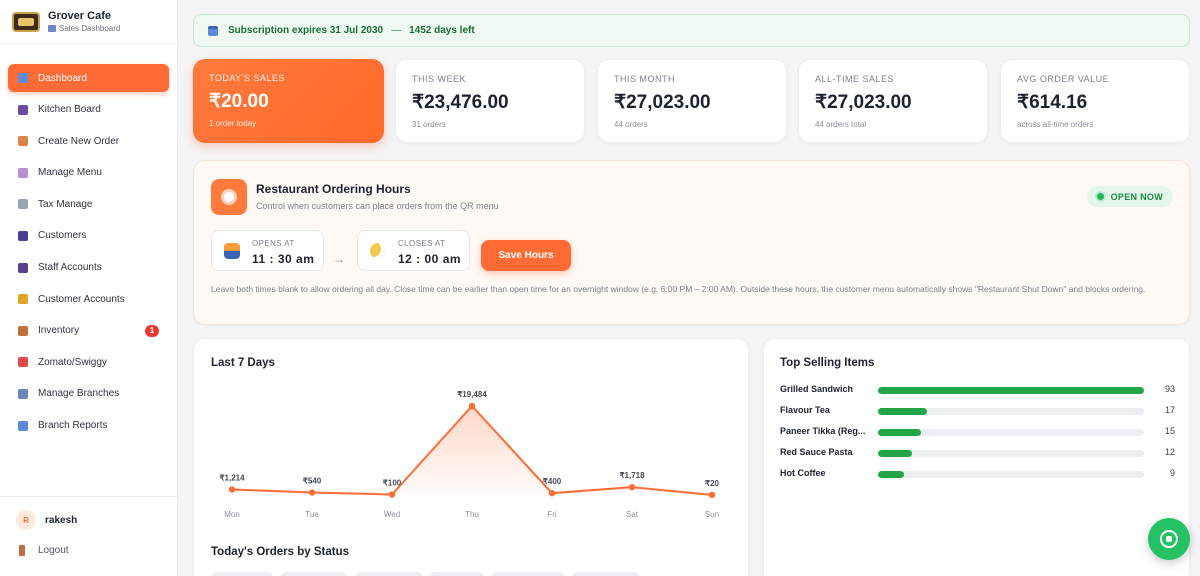 This screenshot has width=1200, height=576. I want to click on data-label: ₹1,214, so click(232, 477).